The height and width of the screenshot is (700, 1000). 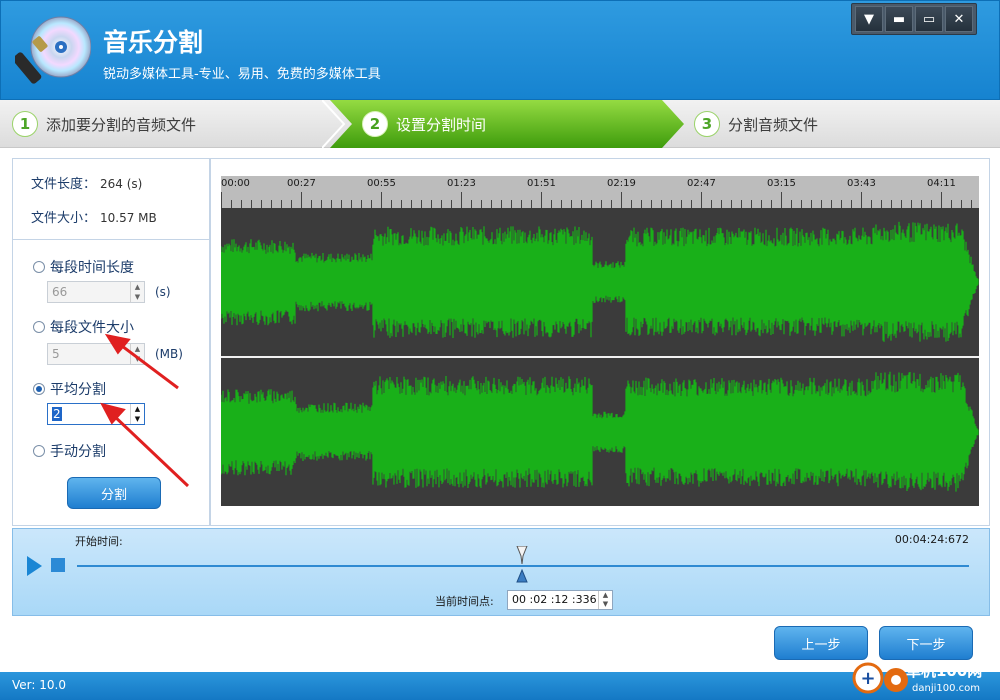 I want to click on current-time-value: 00 :02 :12 :336, so click(x=554, y=599).